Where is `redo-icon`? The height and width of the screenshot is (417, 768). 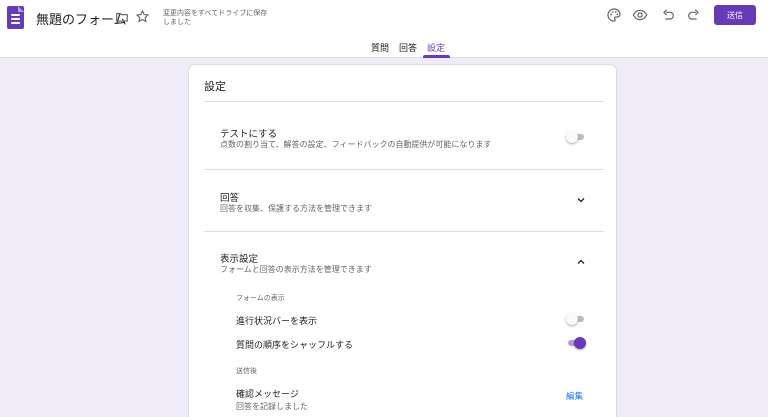 redo-icon is located at coordinates (694, 15).